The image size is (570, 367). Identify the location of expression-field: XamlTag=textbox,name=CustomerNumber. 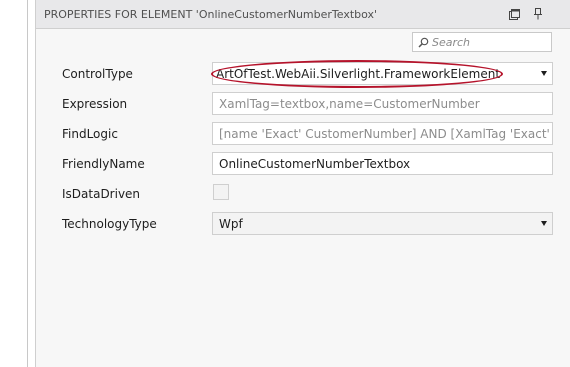
(382, 103).